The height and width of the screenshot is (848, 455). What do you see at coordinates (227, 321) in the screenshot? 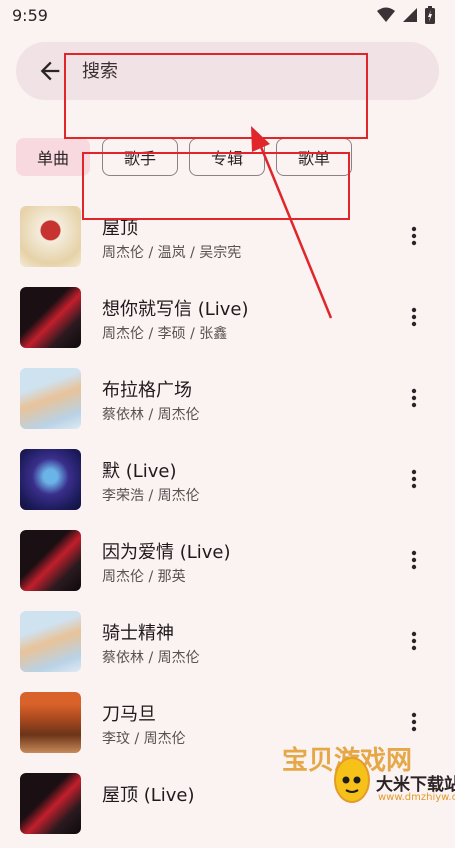
I see `song-row: 想你就写信 (Live) 周杰伦 / 李硕 / 张鑫` at bounding box center [227, 321].